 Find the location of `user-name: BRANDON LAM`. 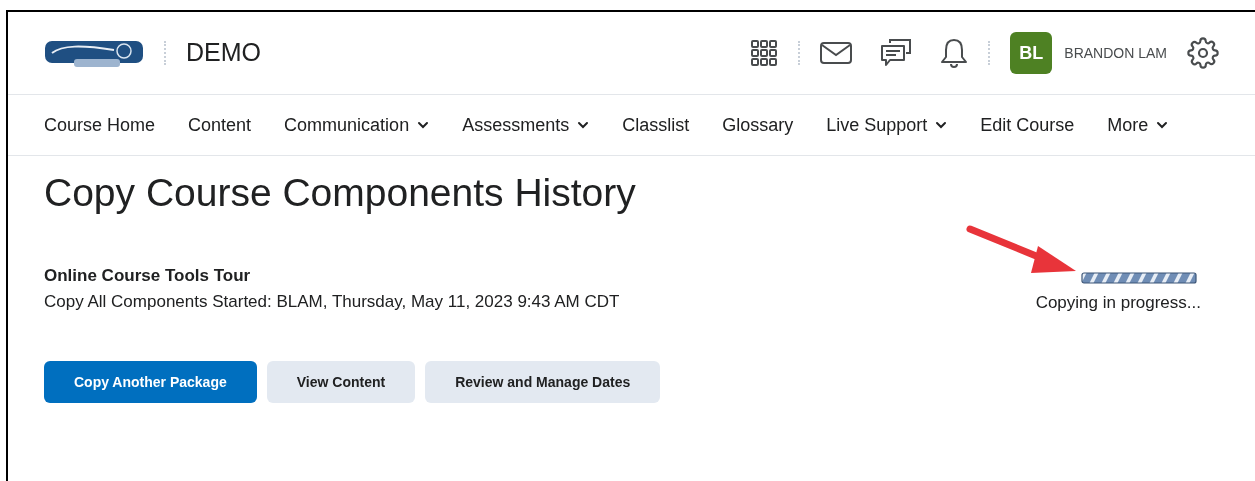

user-name: BRANDON LAM is located at coordinates (1115, 53).